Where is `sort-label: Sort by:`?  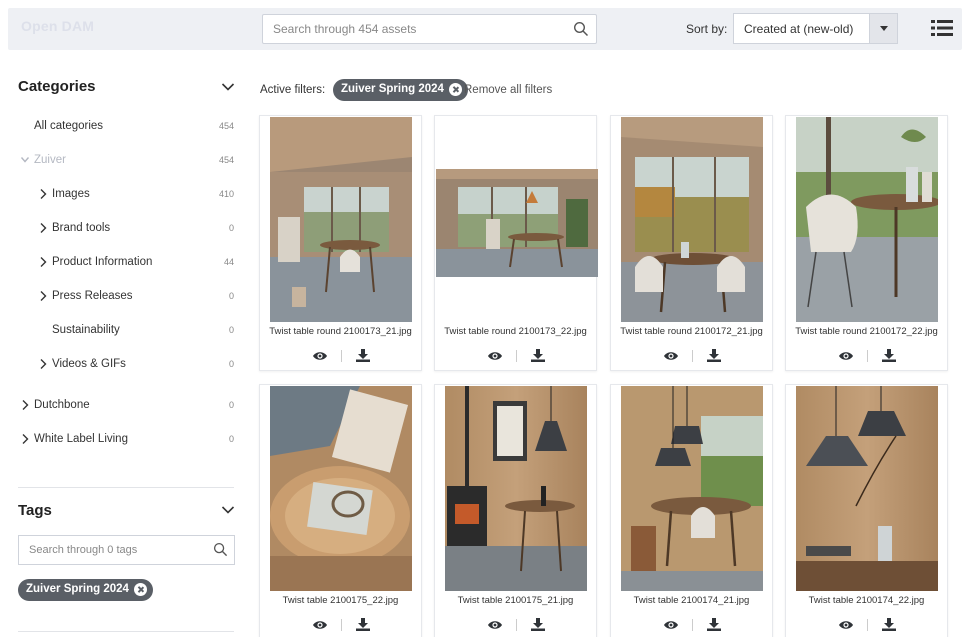 sort-label: Sort by: is located at coordinates (707, 29).